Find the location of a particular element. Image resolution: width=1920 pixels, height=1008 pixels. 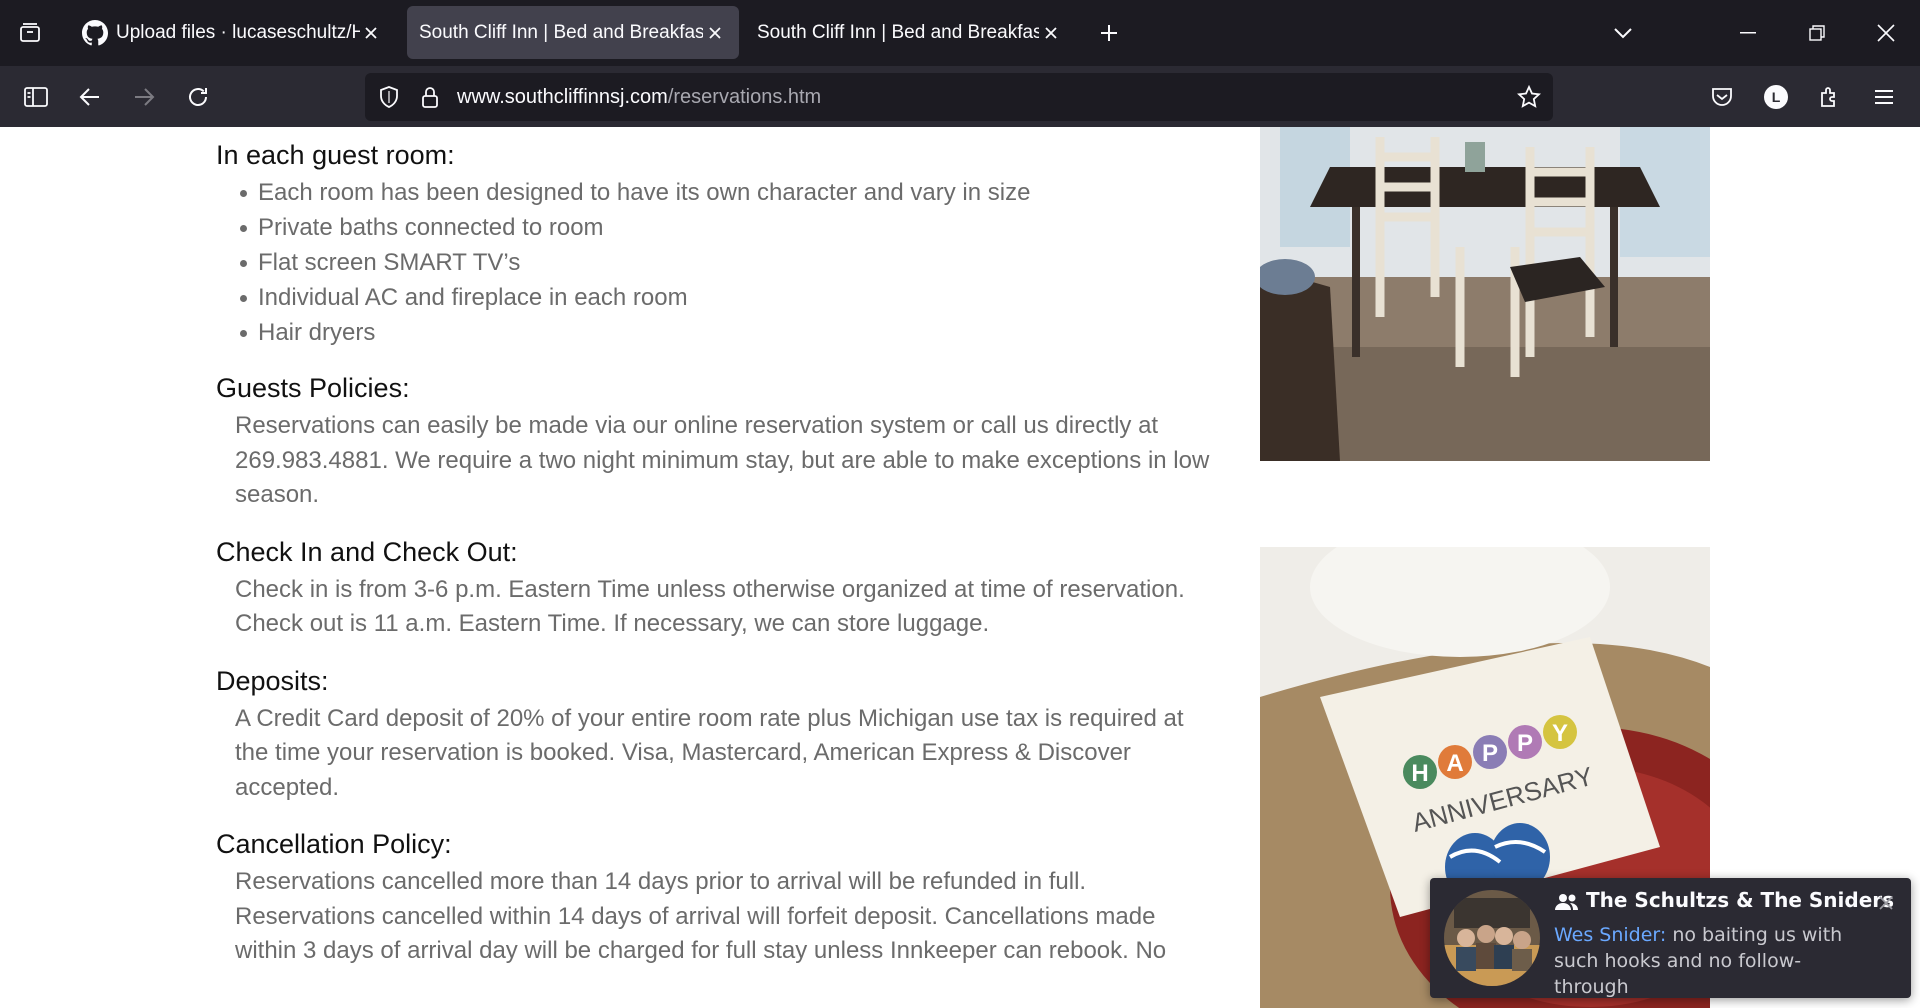

forward-arrow-icon is located at coordinates (144, 96).